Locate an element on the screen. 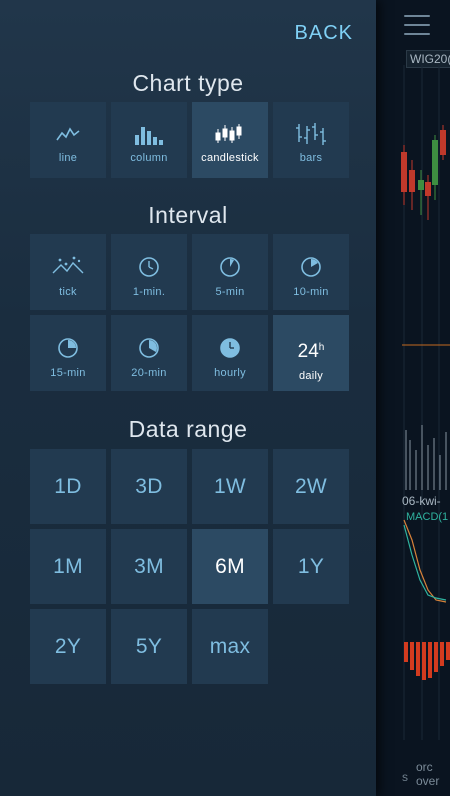 This screenshot has width=450, height=796. range-label: 5Y is located at coordinates (149, 646).